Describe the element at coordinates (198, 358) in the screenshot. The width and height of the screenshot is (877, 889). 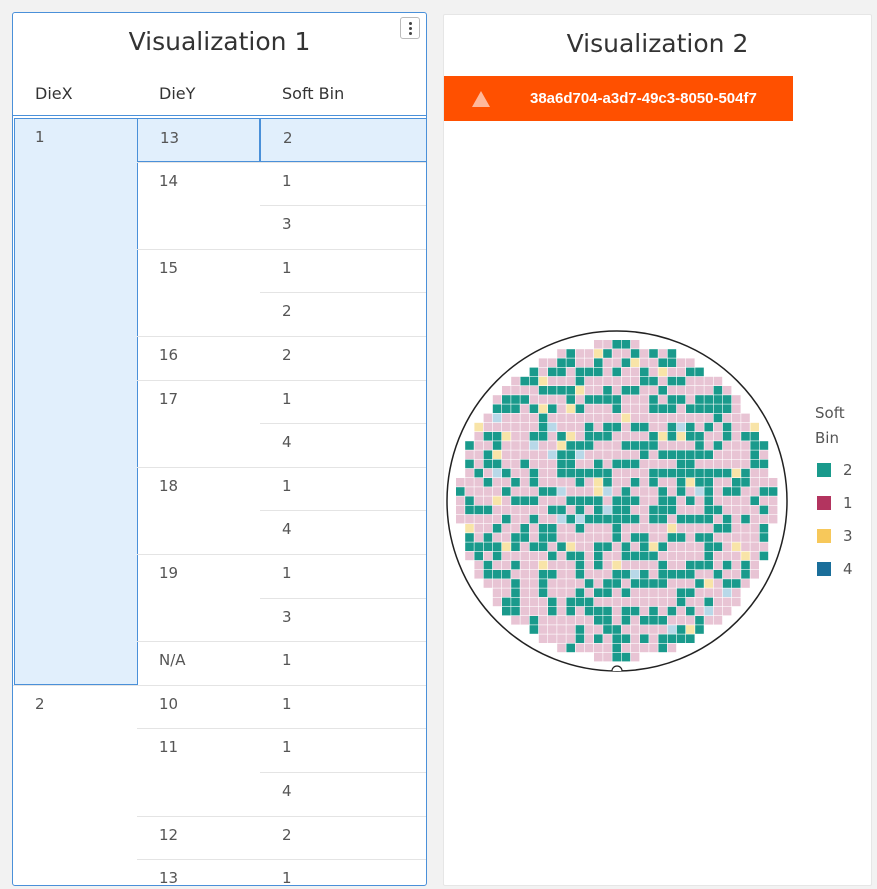
I see `cell-diey: 16` at that location.